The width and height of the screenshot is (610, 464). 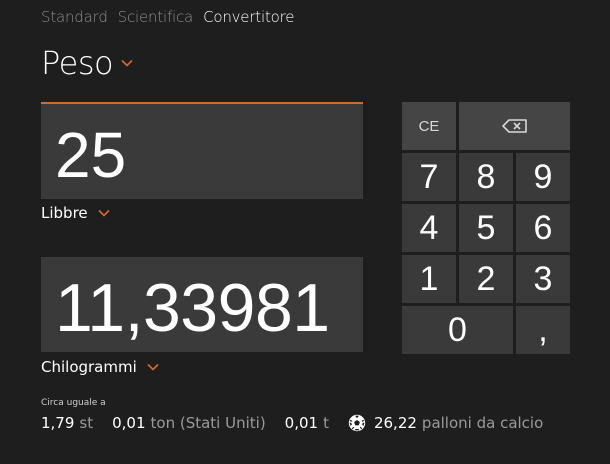 I want to click on digit-4-button: 4, so click(x=429, y=228).